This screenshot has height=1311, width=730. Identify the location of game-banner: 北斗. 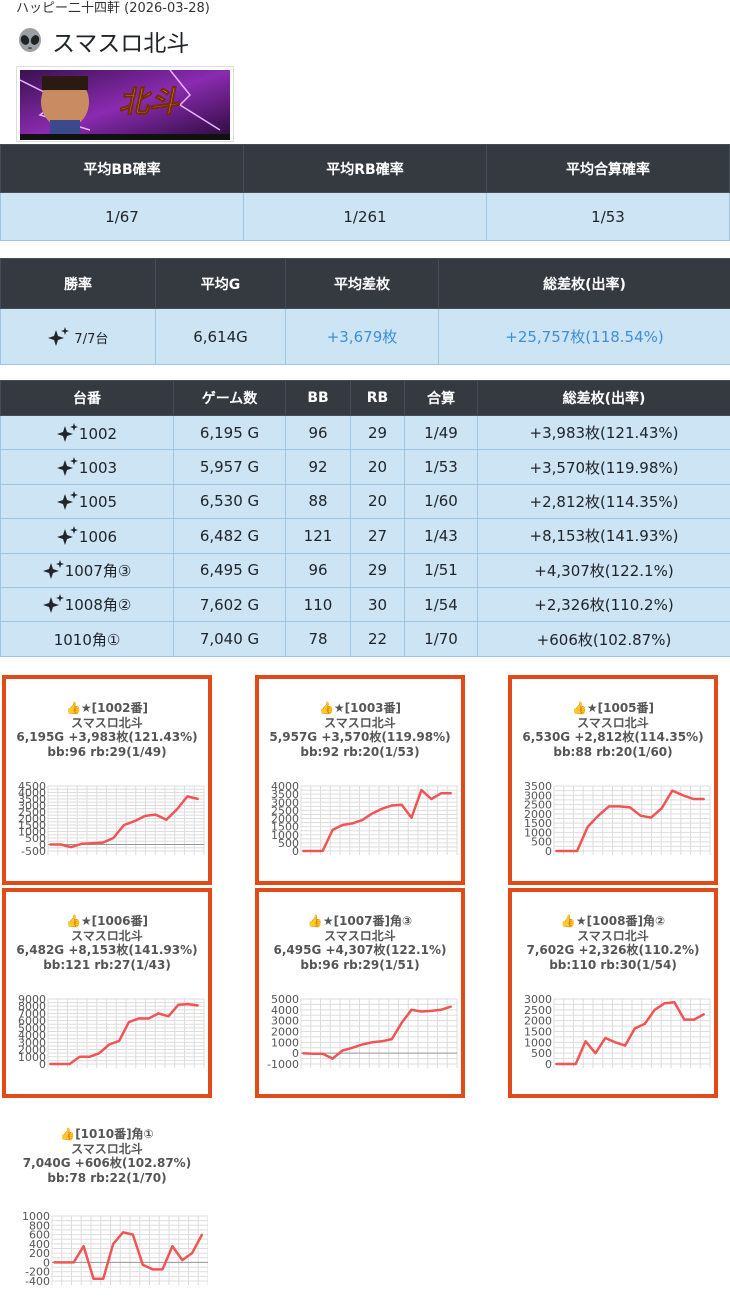
(125, 104).